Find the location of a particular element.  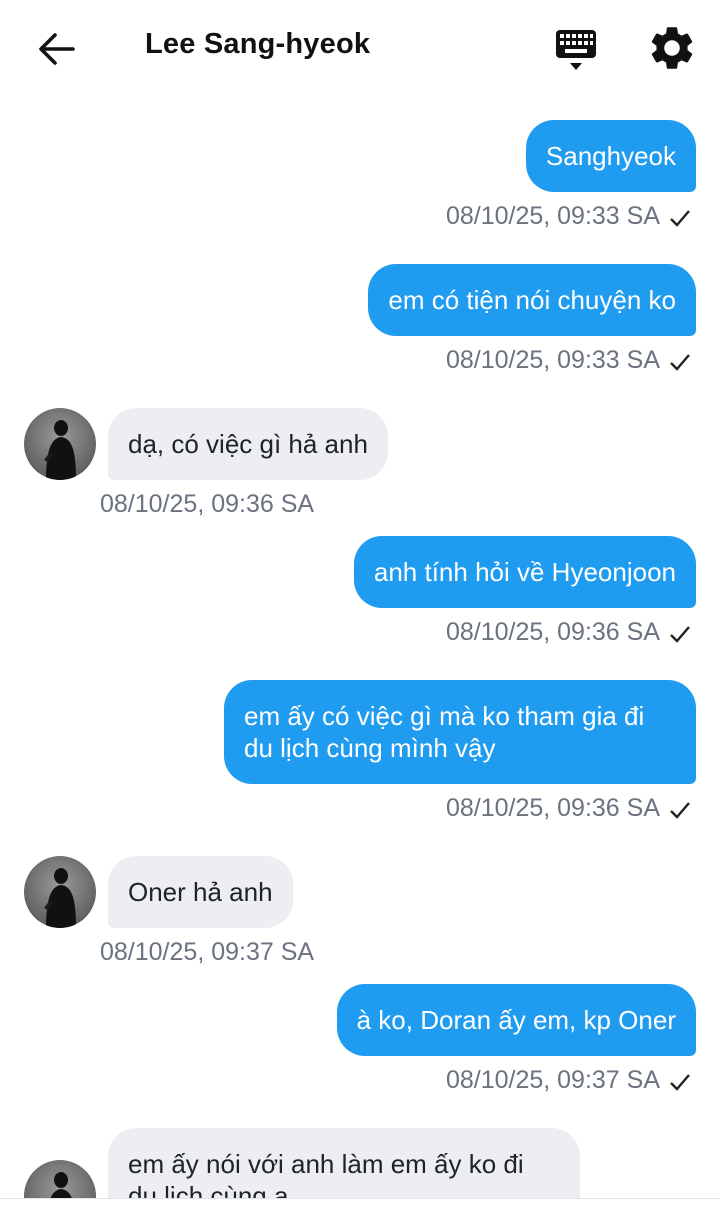

outgoing-message: anh tính hỏi về Hyeonjoon is located at coordinates (524, 572).